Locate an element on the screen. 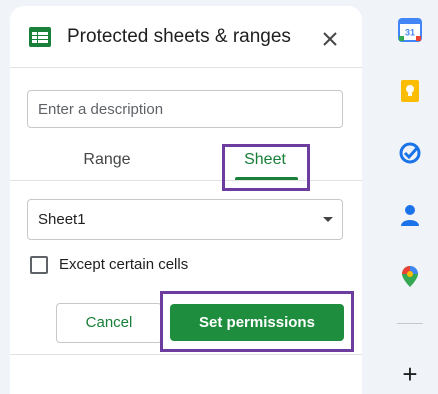 The height and width of the screenshot is (394, 438). add-icon: + is located at coordinates (410, 374).